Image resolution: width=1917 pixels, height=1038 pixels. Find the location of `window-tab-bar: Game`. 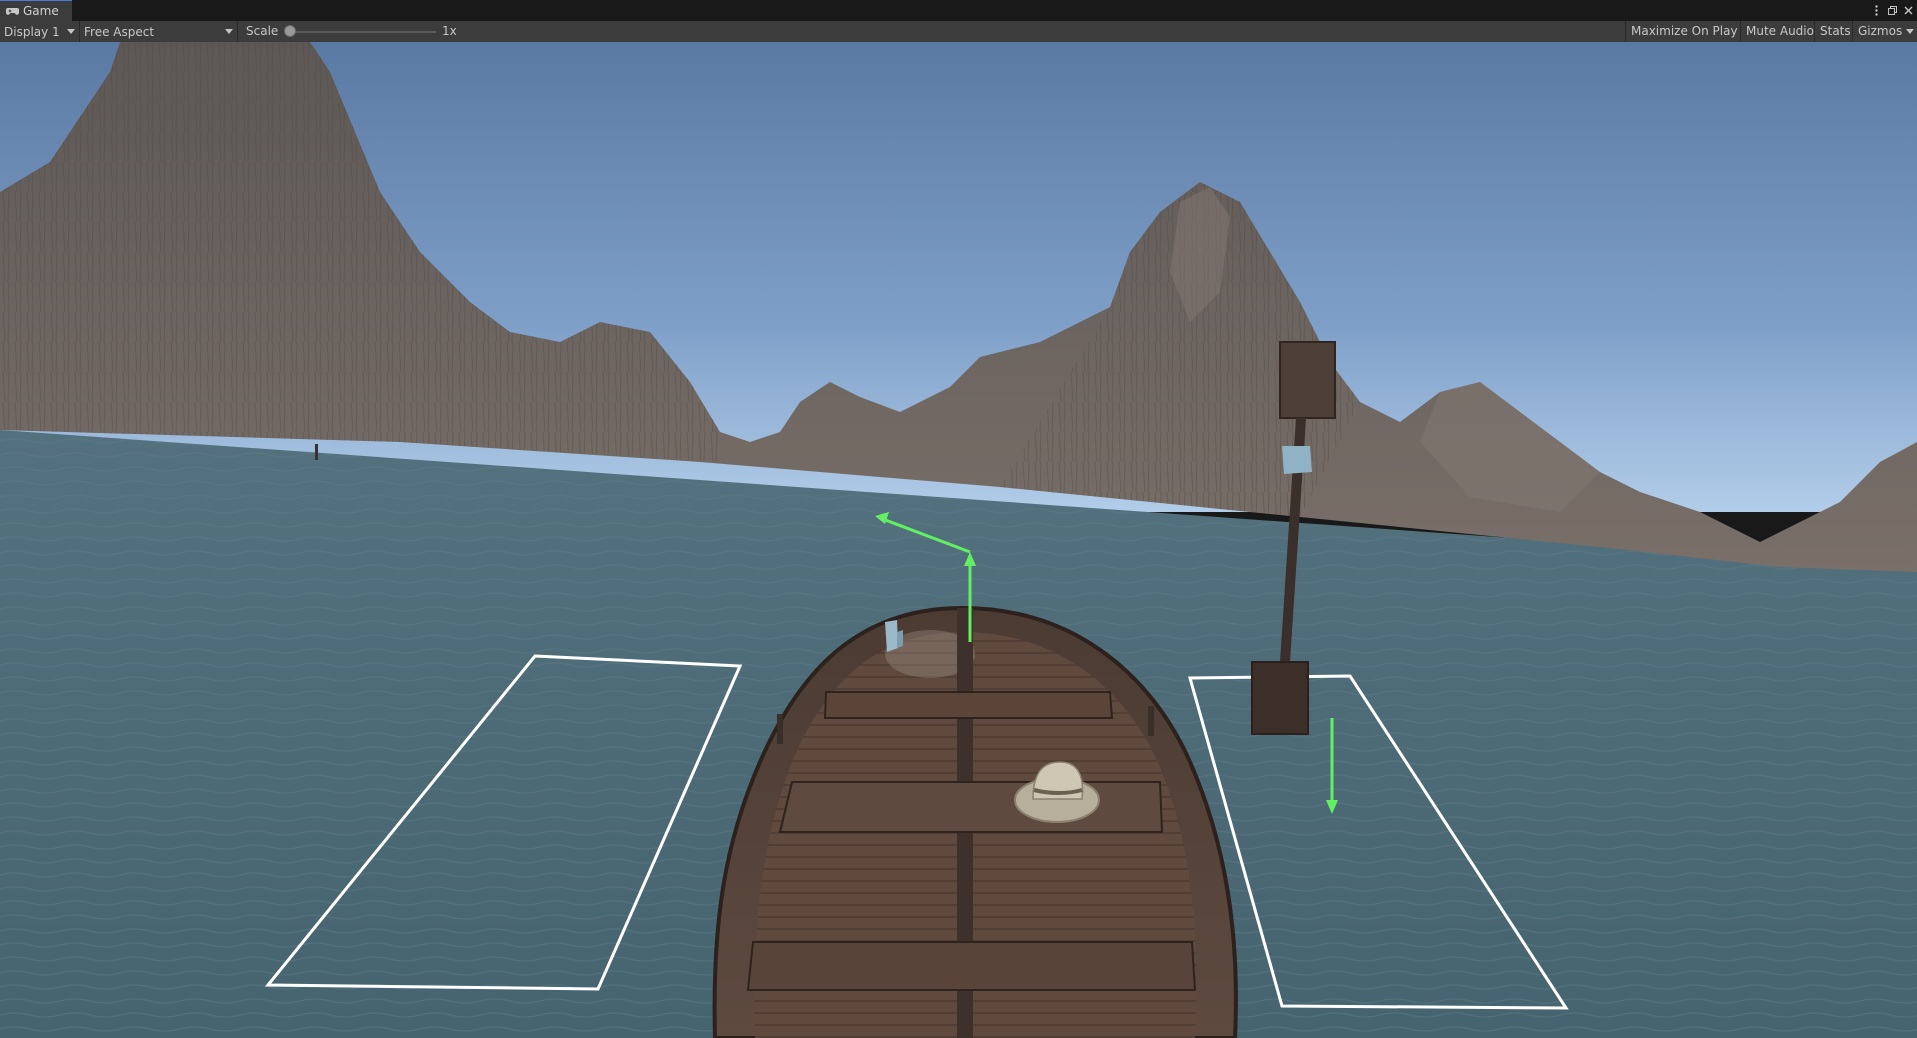

window-tab-bar: Game is located at coordinates (958, 11).